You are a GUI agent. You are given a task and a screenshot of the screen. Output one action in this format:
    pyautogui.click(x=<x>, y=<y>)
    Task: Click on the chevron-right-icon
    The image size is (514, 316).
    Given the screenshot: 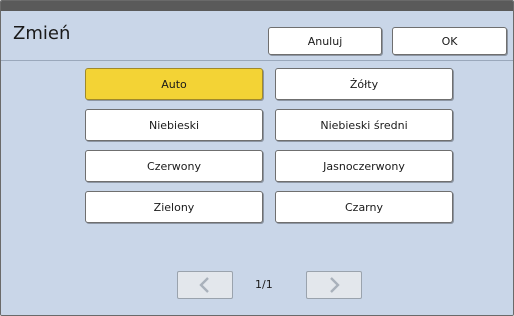 What is the action you would take?
    pyautogui.click(x=335, y=285)
    